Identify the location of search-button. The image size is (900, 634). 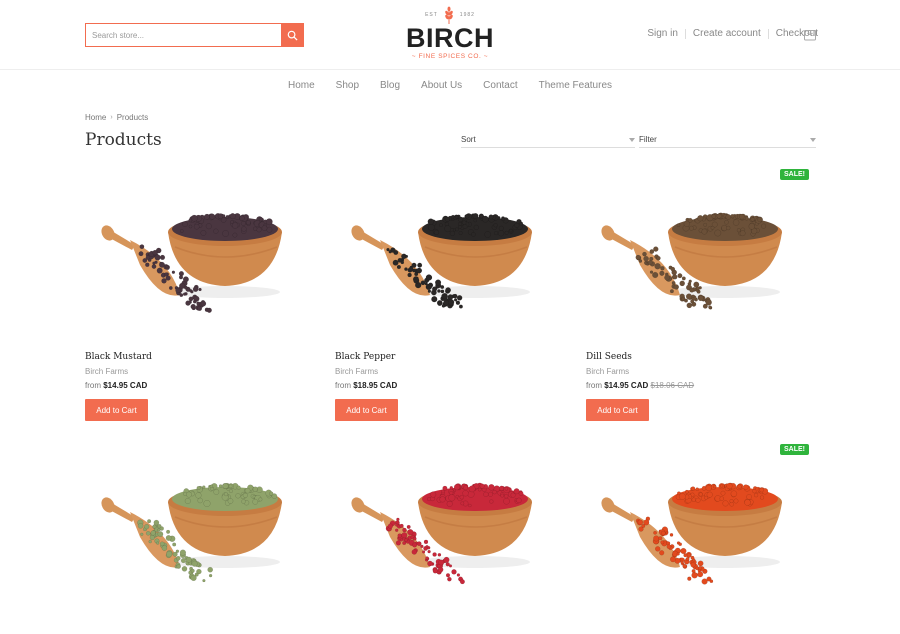
(292, 35).